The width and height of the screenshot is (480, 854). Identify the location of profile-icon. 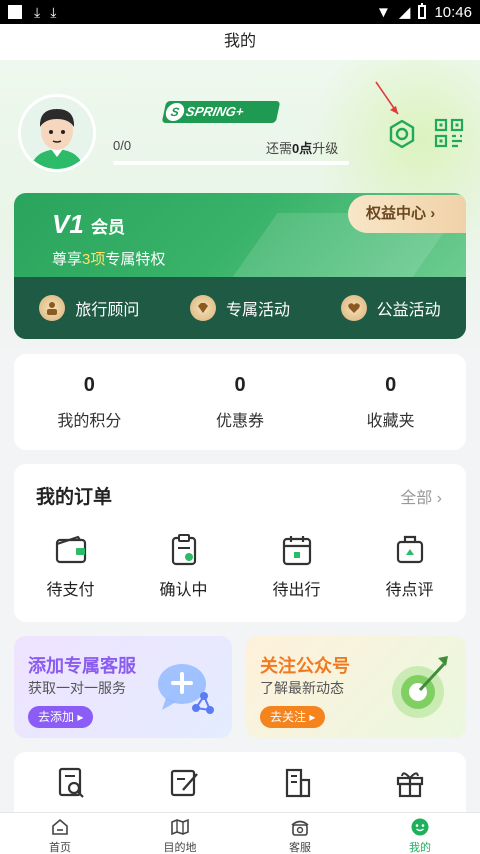
(420, 827).